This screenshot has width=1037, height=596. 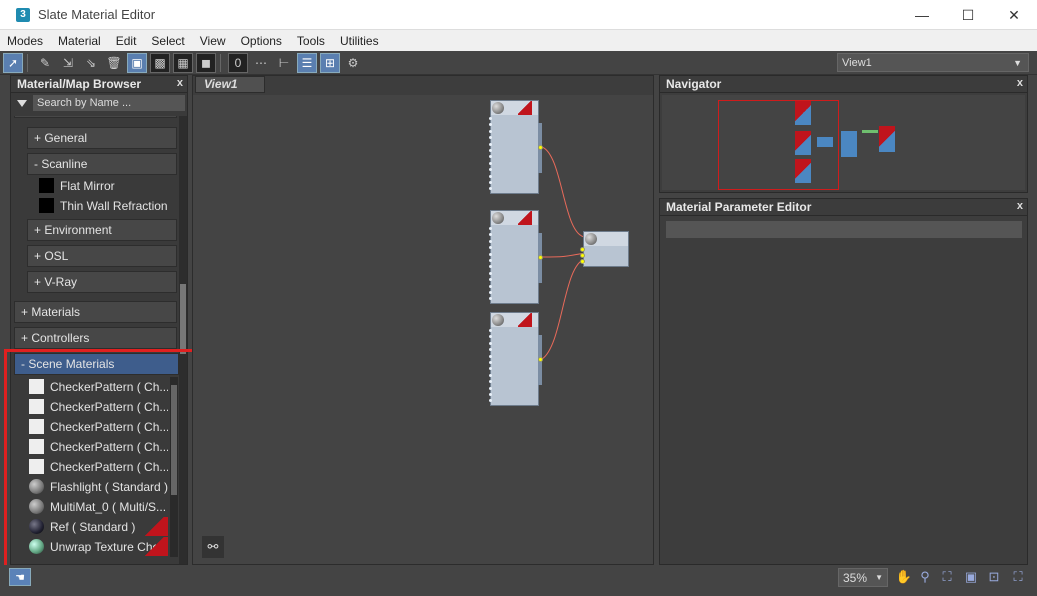 What do you see at coordinates (102, 256) in the screenshot?
I see `group-osl: + OSL` at bounding box center [102, 256].